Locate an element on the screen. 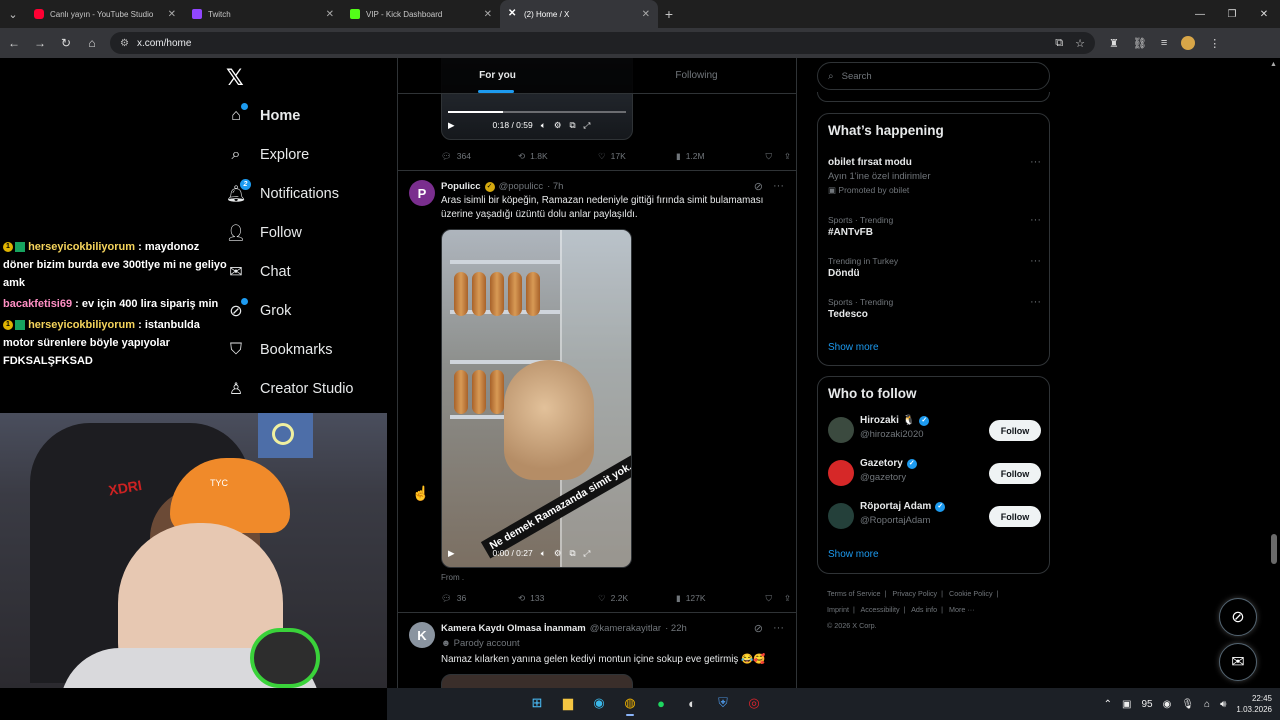 This screenshot has width=1280, height=720. sidebar-item-notifications: 🔔︎ 2 Notifications is located at coordinates (282, 194).